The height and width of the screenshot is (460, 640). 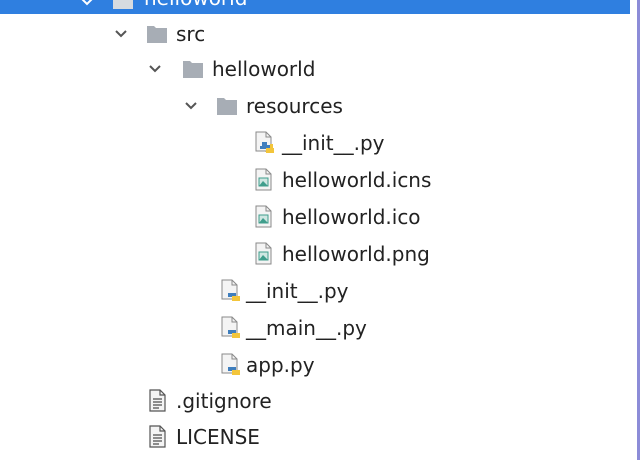 What do you see at coordinates (191, 34) in the screenshot?
I see `tree-label: src` at bounding box center [191, 34].